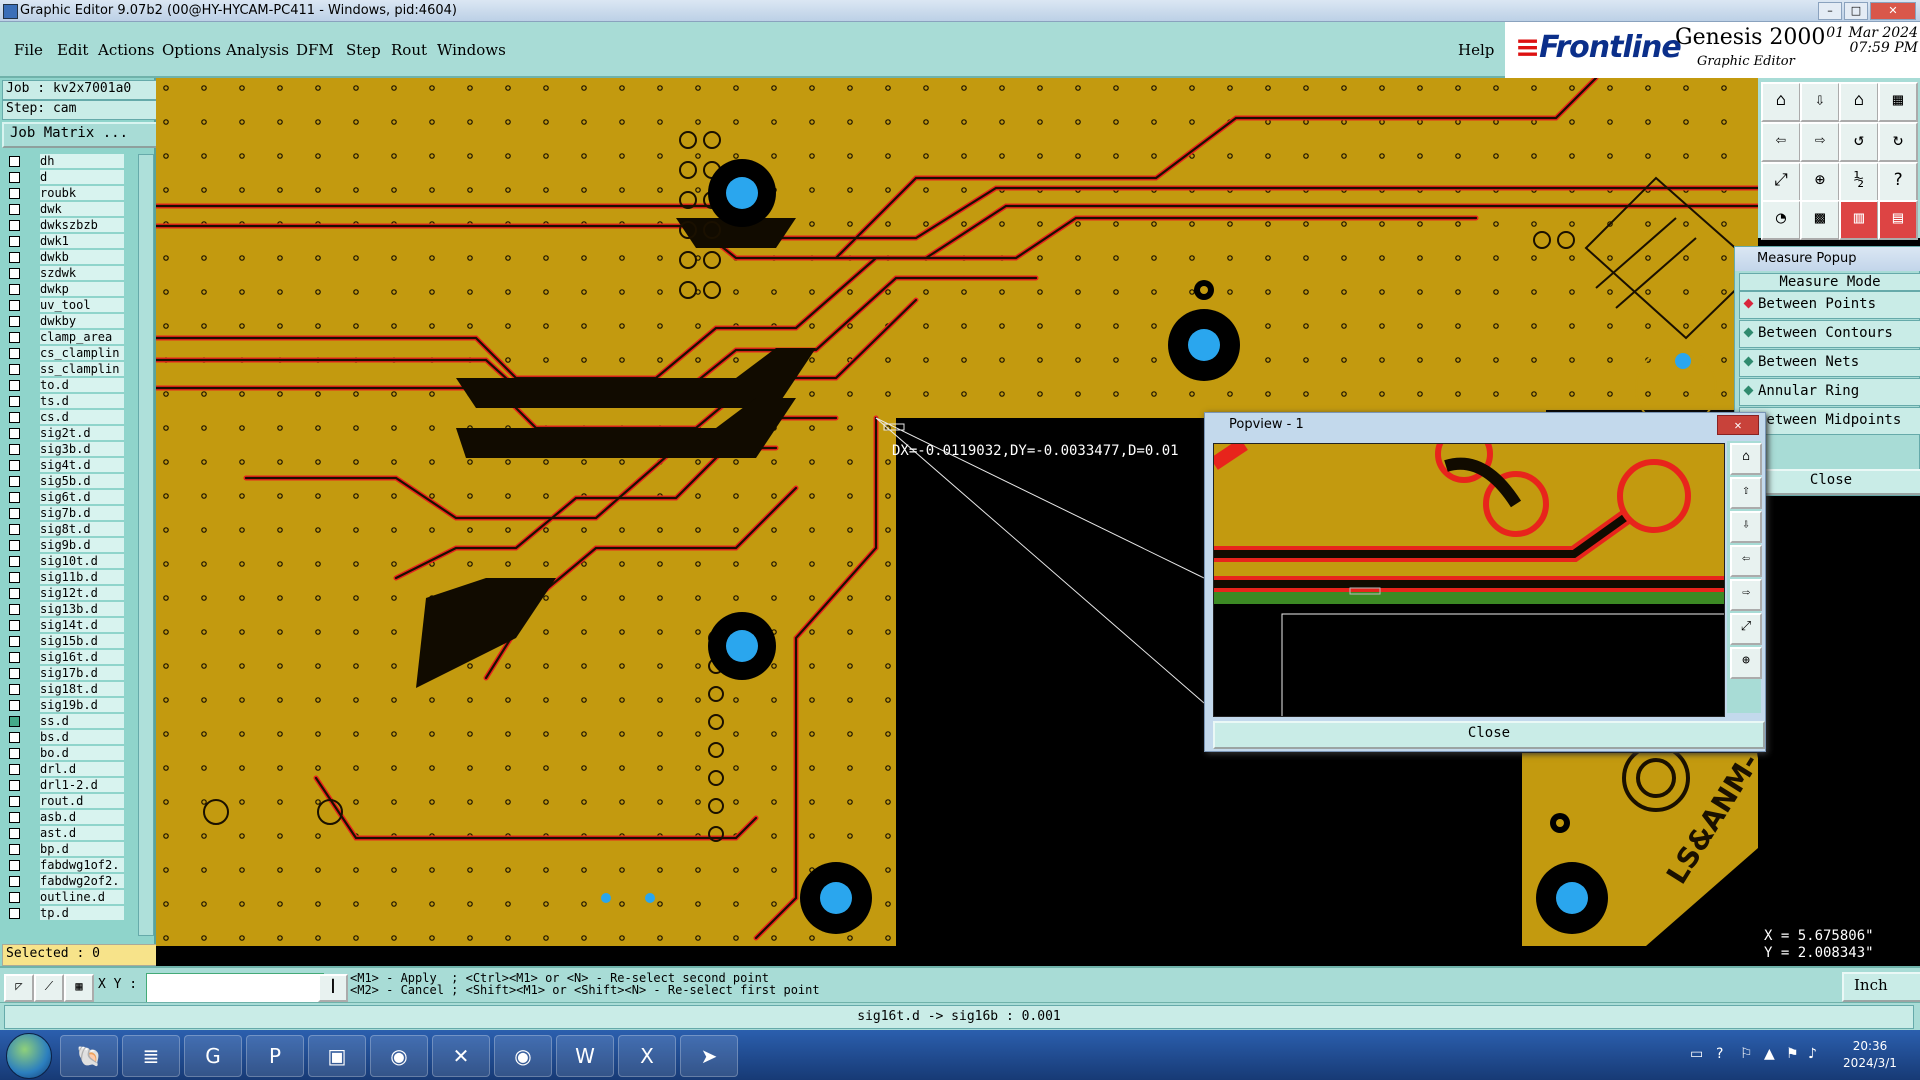 The width and height of the screenshot is (1920, 1080). I want to click on layer-name: uv_tool, so click(82, 305).